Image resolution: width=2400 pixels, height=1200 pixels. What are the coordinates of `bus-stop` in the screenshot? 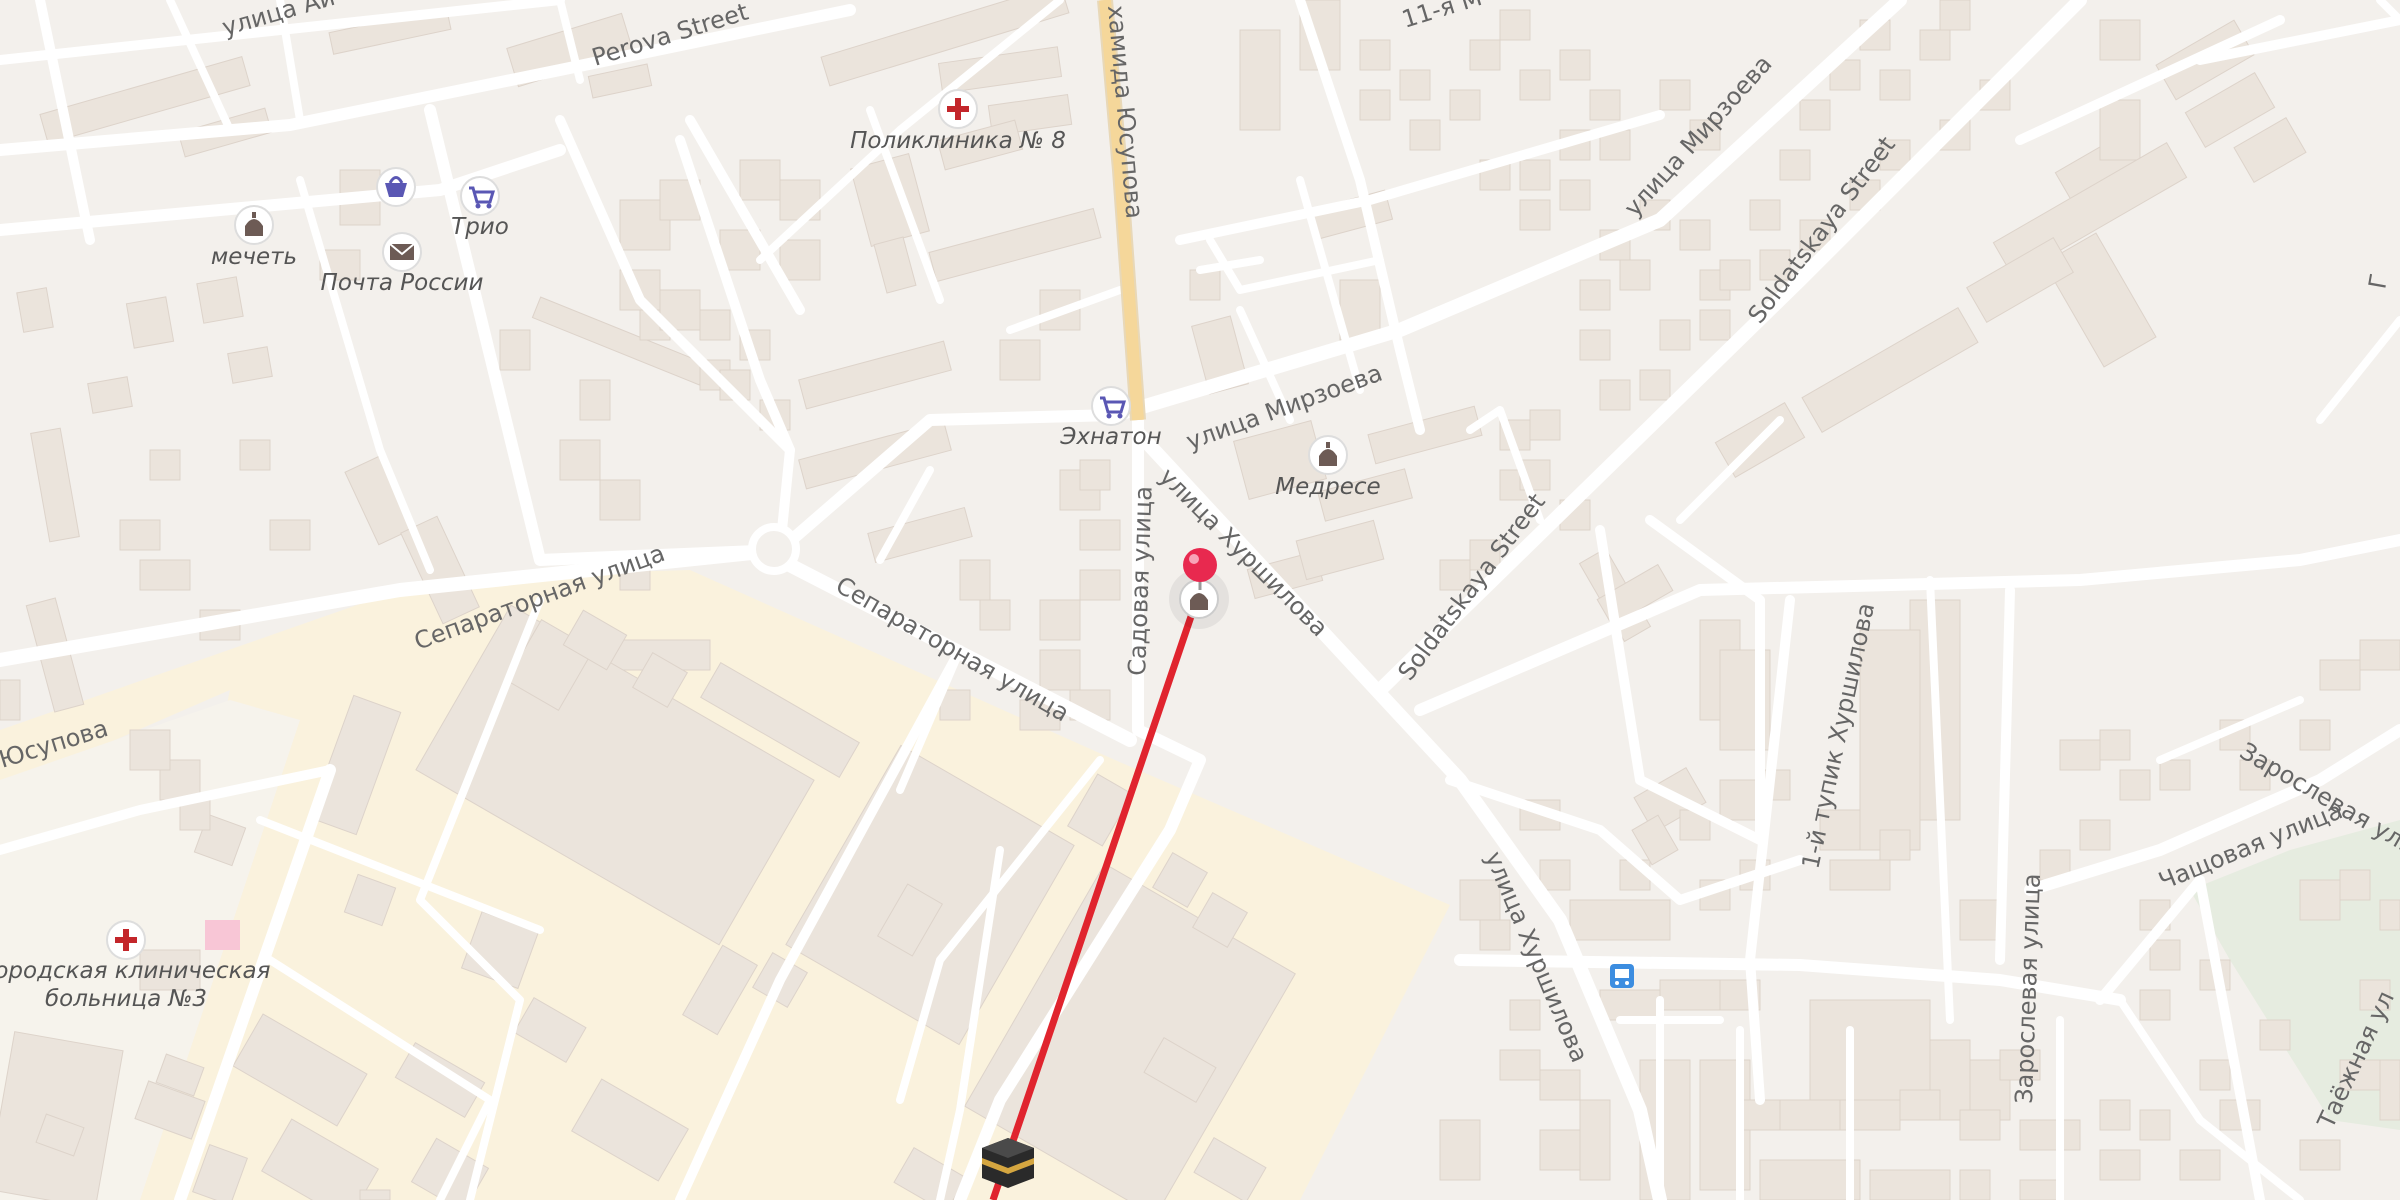 It's located at (1622, 976).